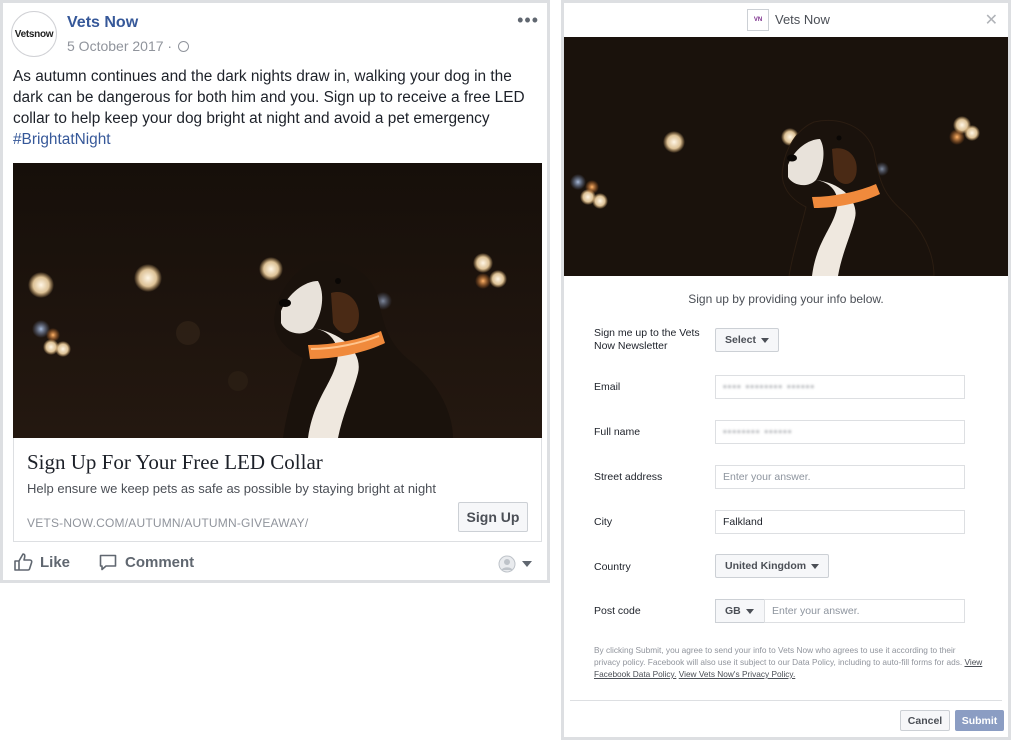  I want to click on post-action-bar: Like Comment, so click(277, 563).